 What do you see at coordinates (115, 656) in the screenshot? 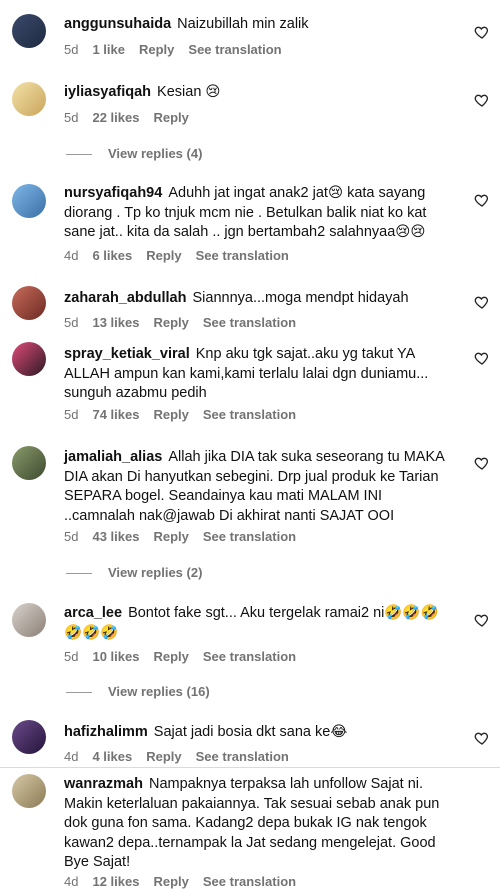
I see `comment-likes: 10 likes` at bounding box center [115, 656].